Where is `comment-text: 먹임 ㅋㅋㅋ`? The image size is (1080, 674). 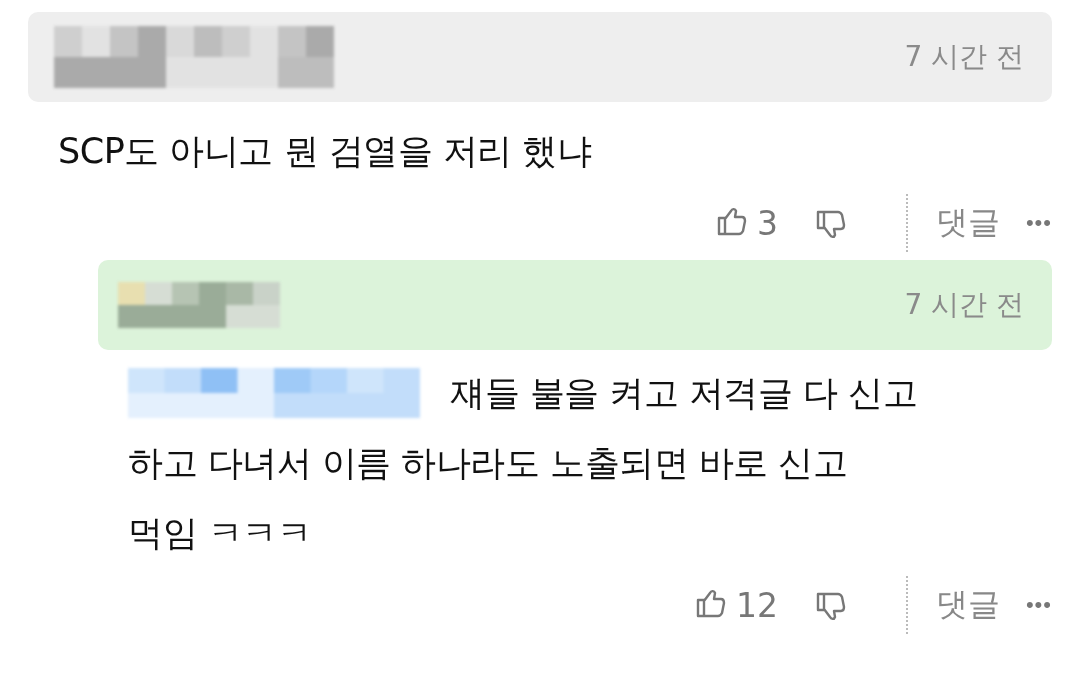
comment-text: 먹임 ㅋㅋㅋ is located at coordinates (220, 533).